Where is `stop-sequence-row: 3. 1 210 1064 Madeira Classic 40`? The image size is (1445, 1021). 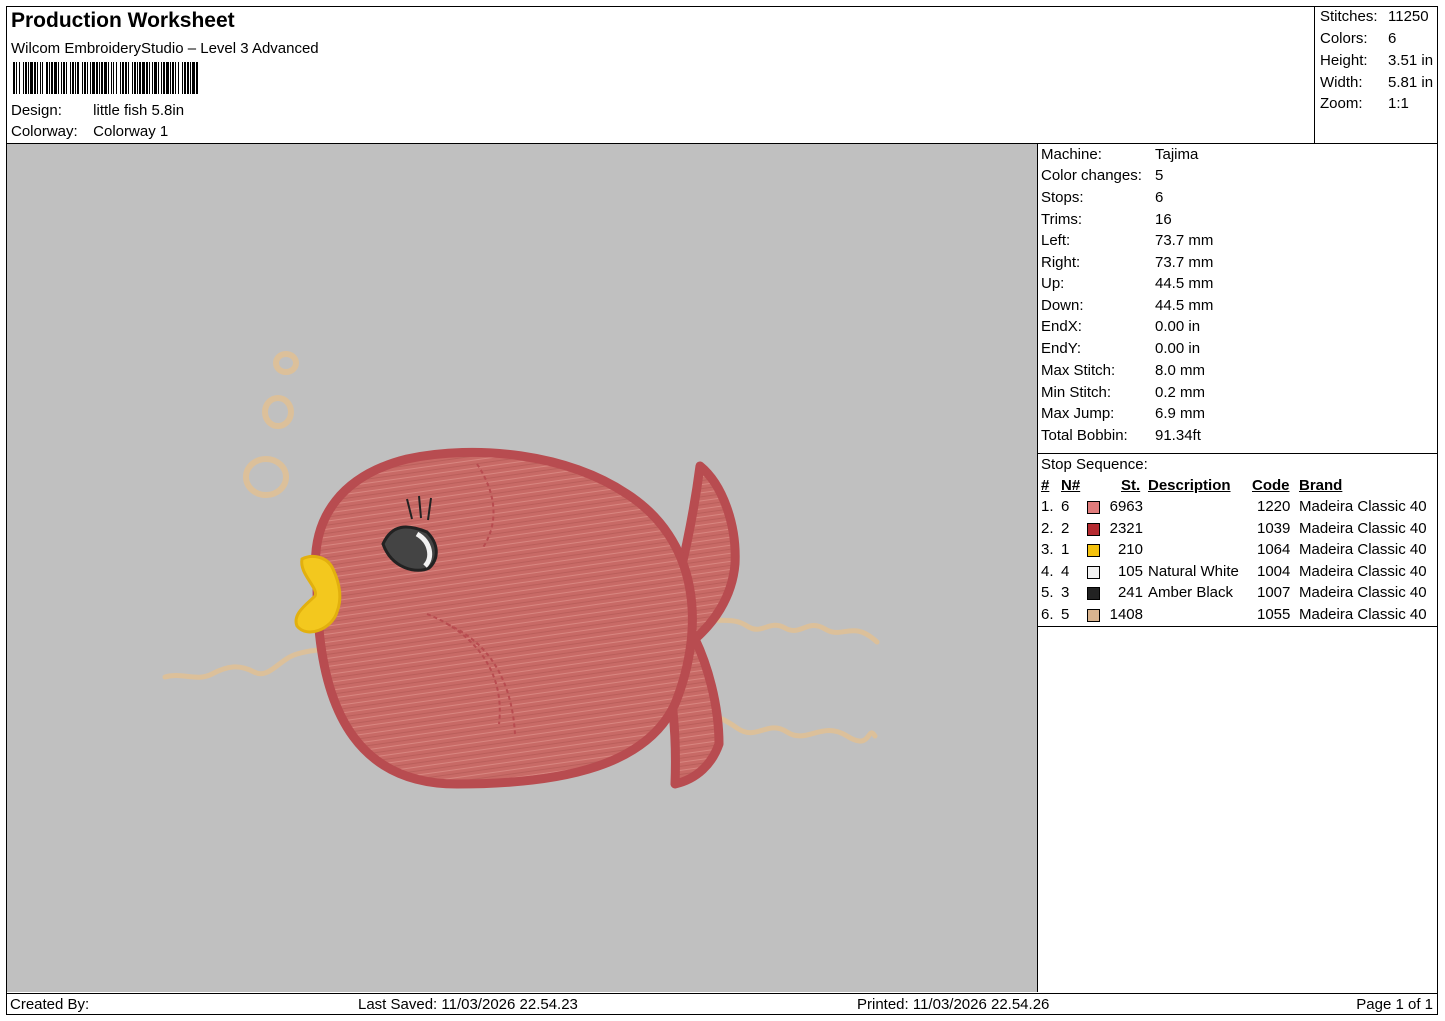 stop-sequence-row: 3. 1 210 1064 Madeira Classic 40 is located at coordinates (1237, 551).